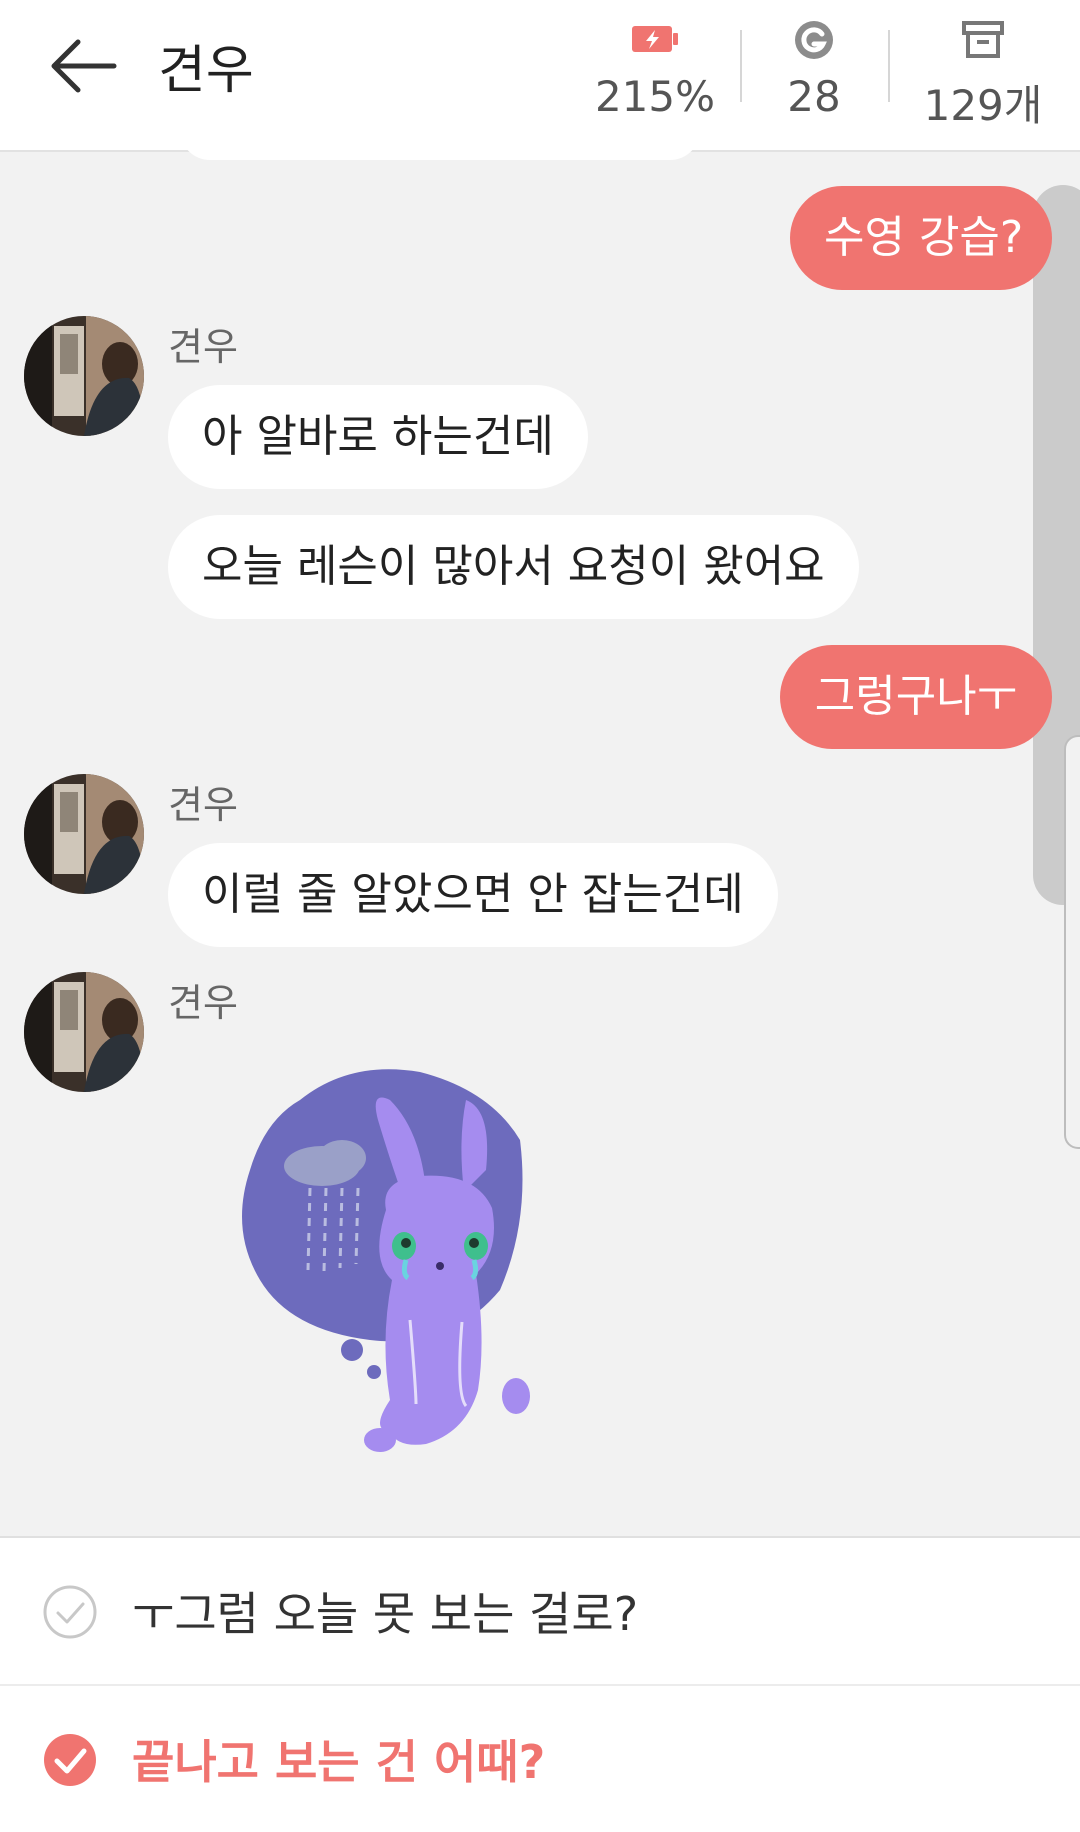 The width and height of the screenshot is (1080, 1832). I want to click on scroll-edge-handle, so click(1072, 942).